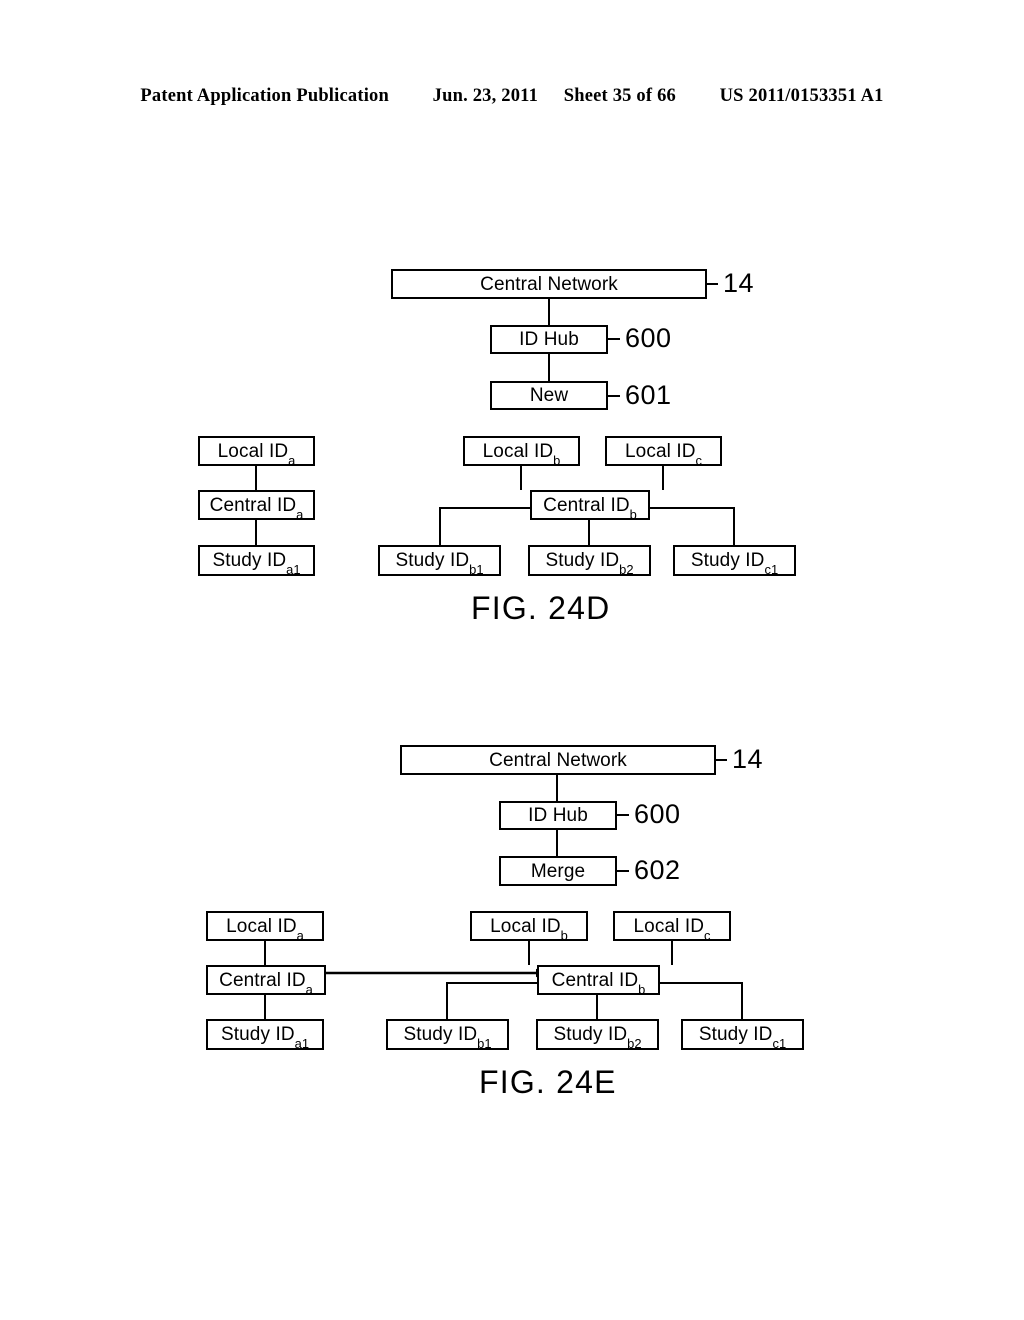  What do you see at coordinates (529, 926) in the screenshot?
I see `node-local-id-b-24e: Local IDb` at bounding box center [529, 926].